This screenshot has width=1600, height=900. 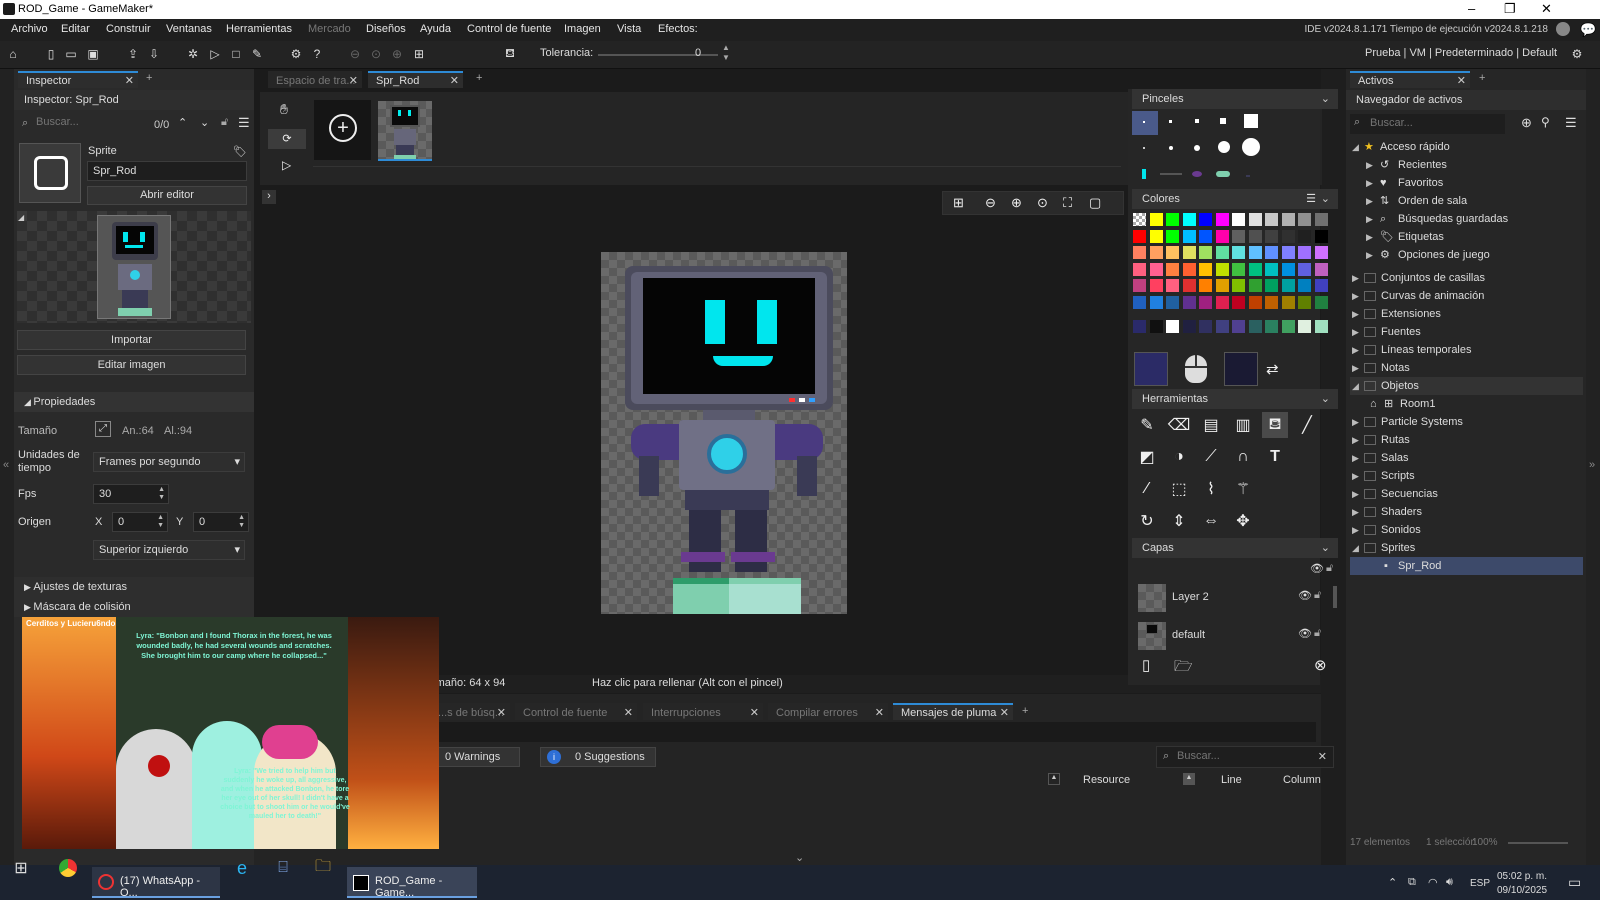 What do you see at coordinates (510, 54) in the screenshot?
I see `fill-bucket-icon: ⛾` at bounding box center [510, 54].